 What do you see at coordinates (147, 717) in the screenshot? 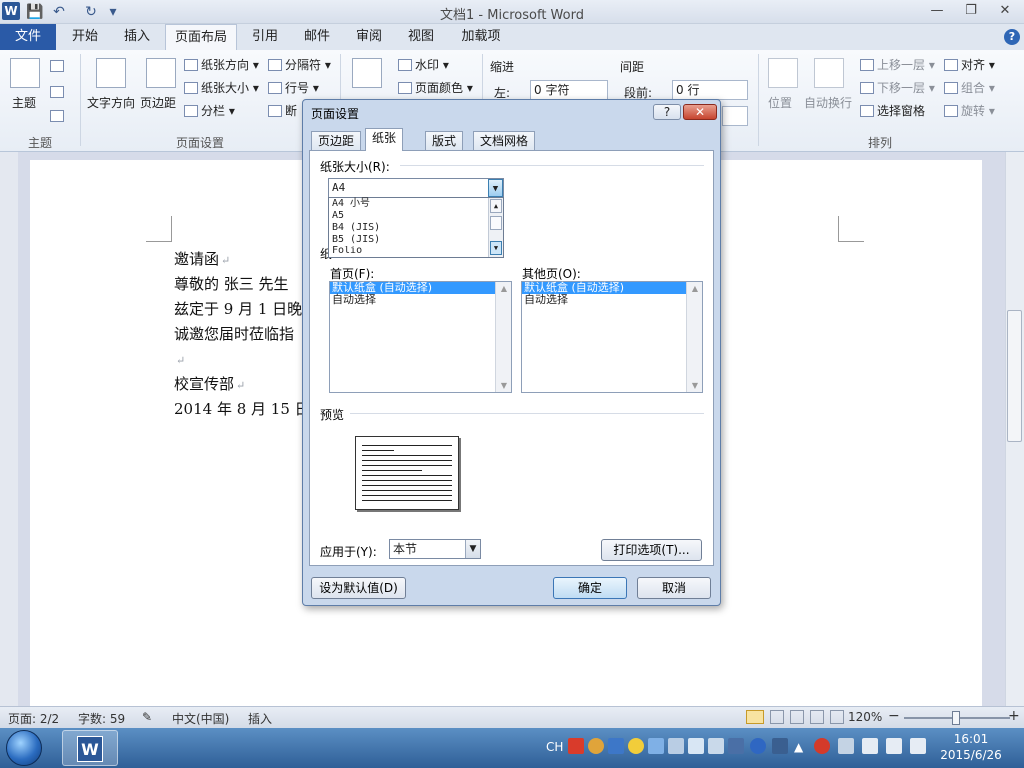
I see `proofing-icon: ✎` at bounding box center [147, 717].